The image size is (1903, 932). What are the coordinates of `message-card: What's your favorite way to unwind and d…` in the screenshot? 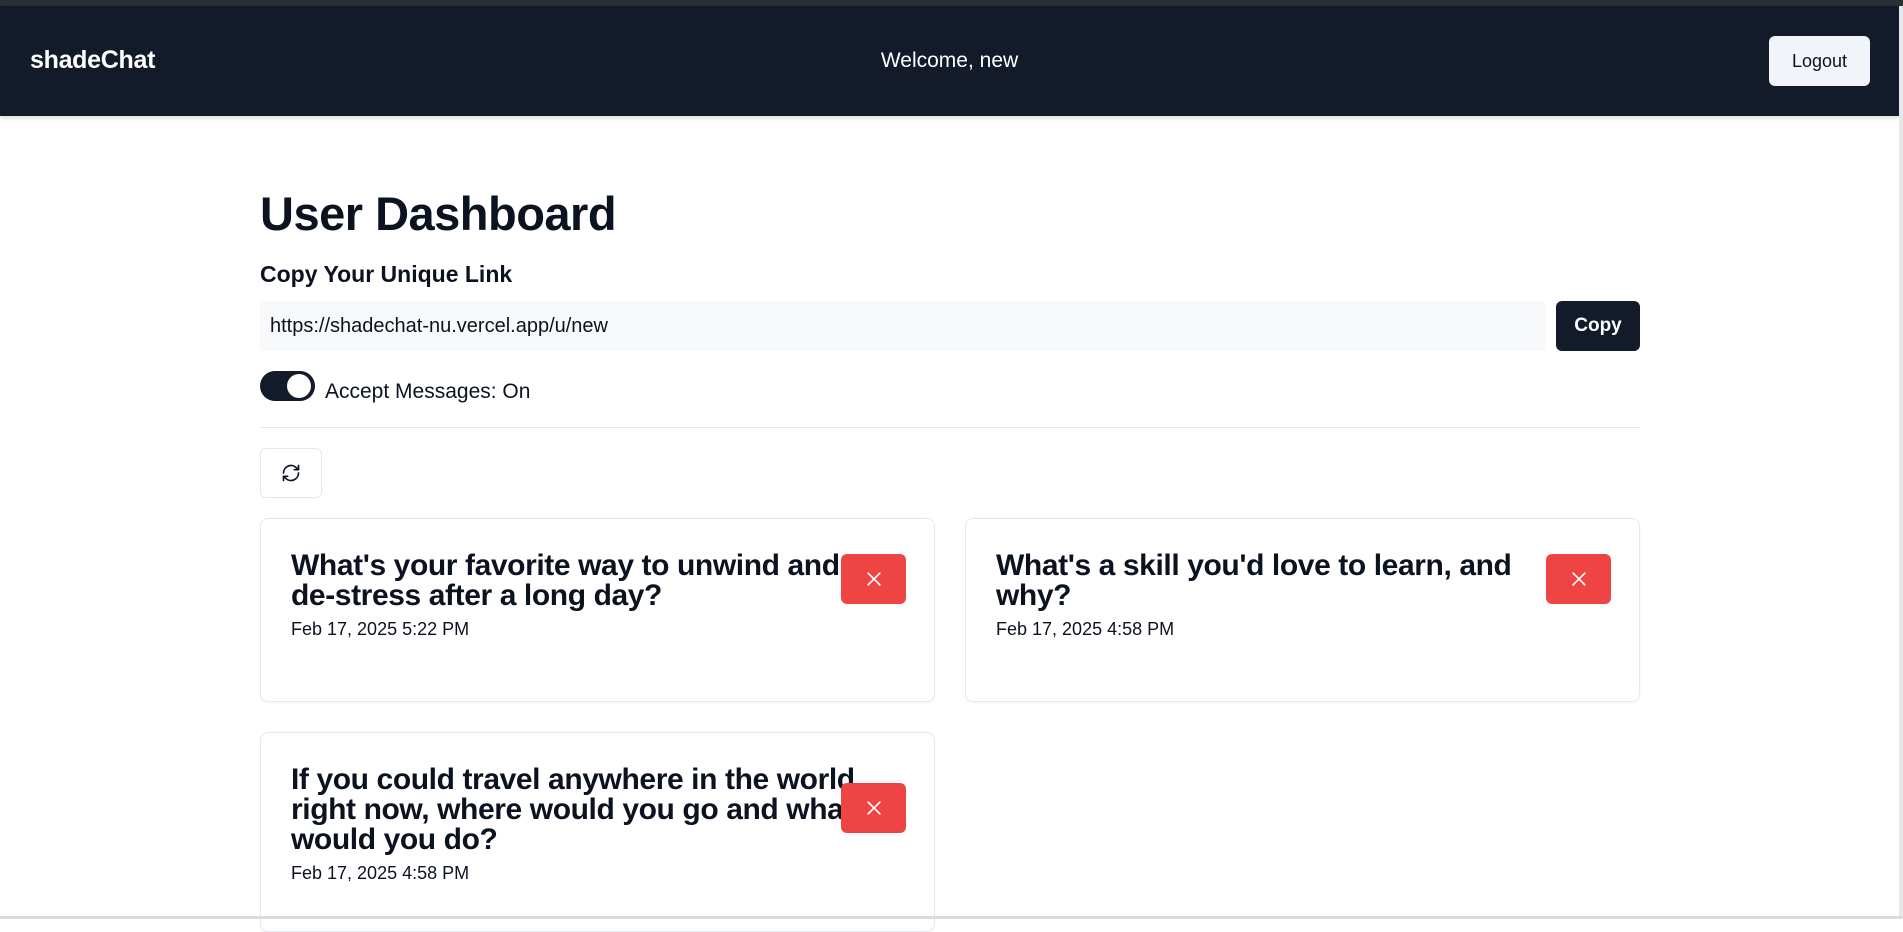 It's located at (597, 610).